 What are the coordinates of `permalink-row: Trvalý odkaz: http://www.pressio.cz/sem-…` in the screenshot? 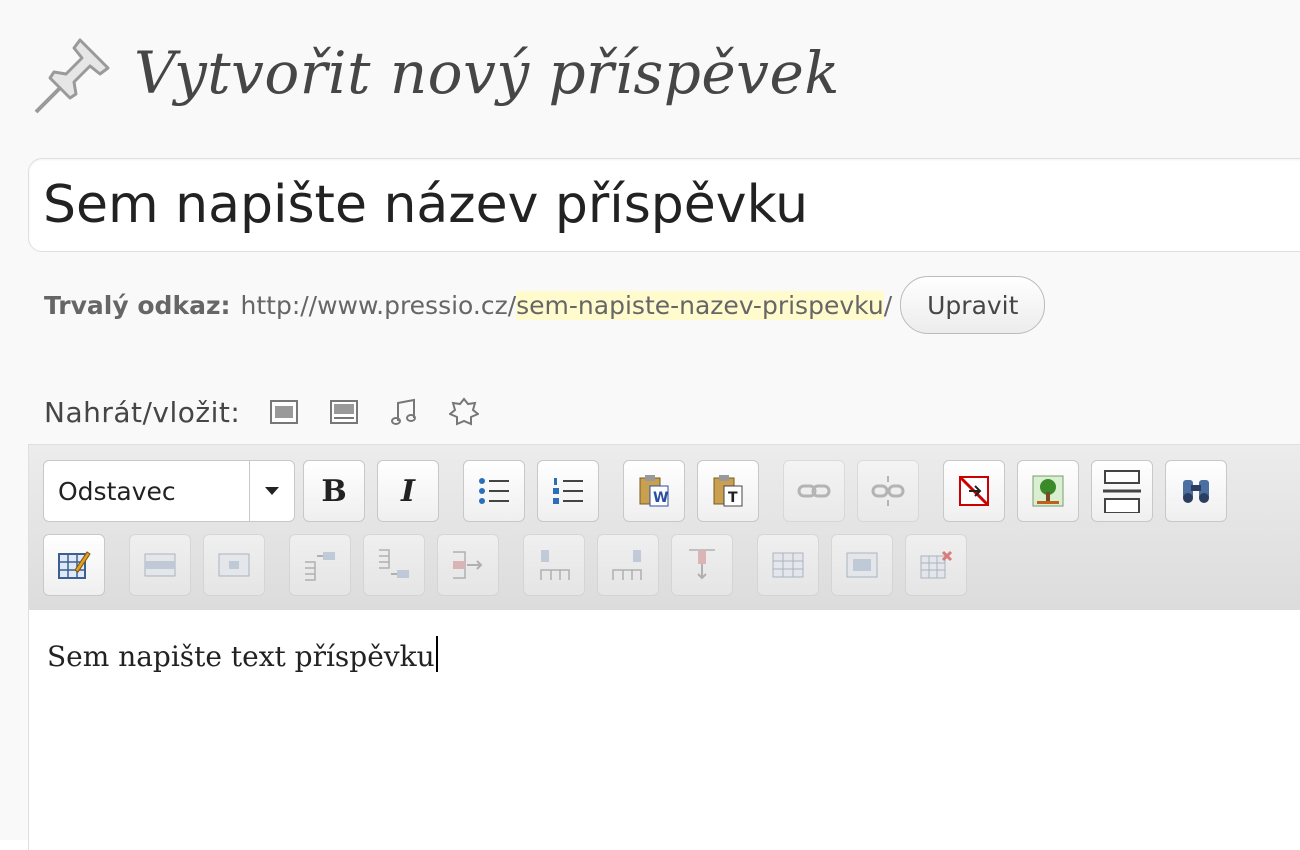 It's located at (545, 305).